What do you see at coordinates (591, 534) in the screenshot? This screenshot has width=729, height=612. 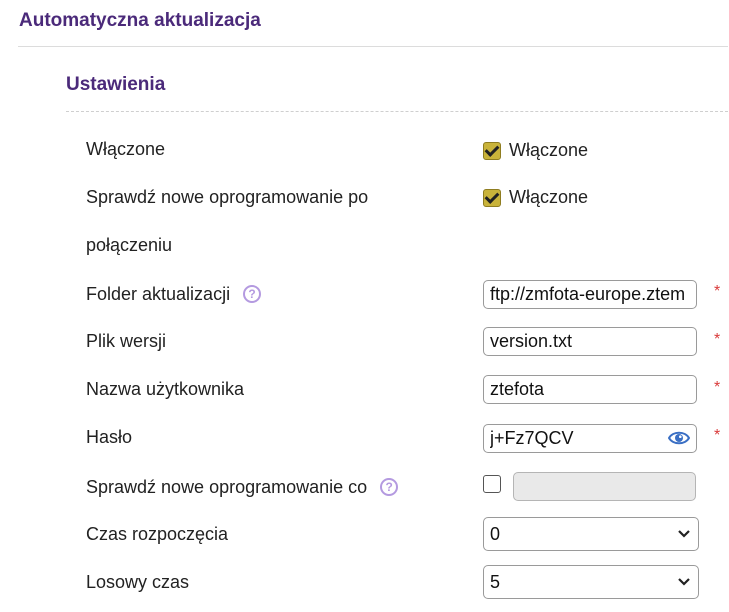 I see `start-time-select: 0` at bounding box center [591, 534].